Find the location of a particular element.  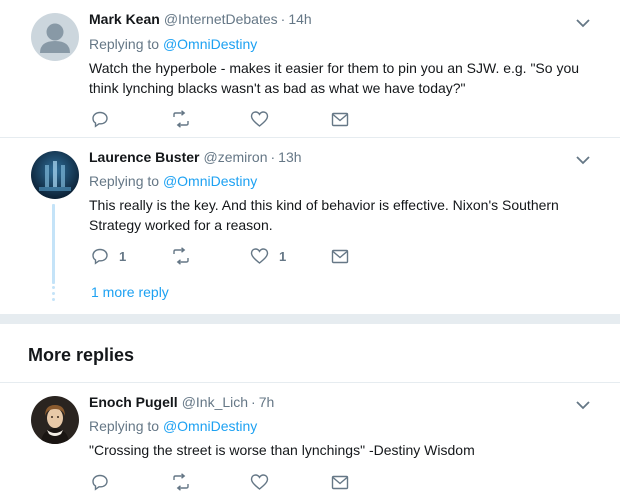

more-replies-link: 1 more reply is located at coordinates (130, 292).